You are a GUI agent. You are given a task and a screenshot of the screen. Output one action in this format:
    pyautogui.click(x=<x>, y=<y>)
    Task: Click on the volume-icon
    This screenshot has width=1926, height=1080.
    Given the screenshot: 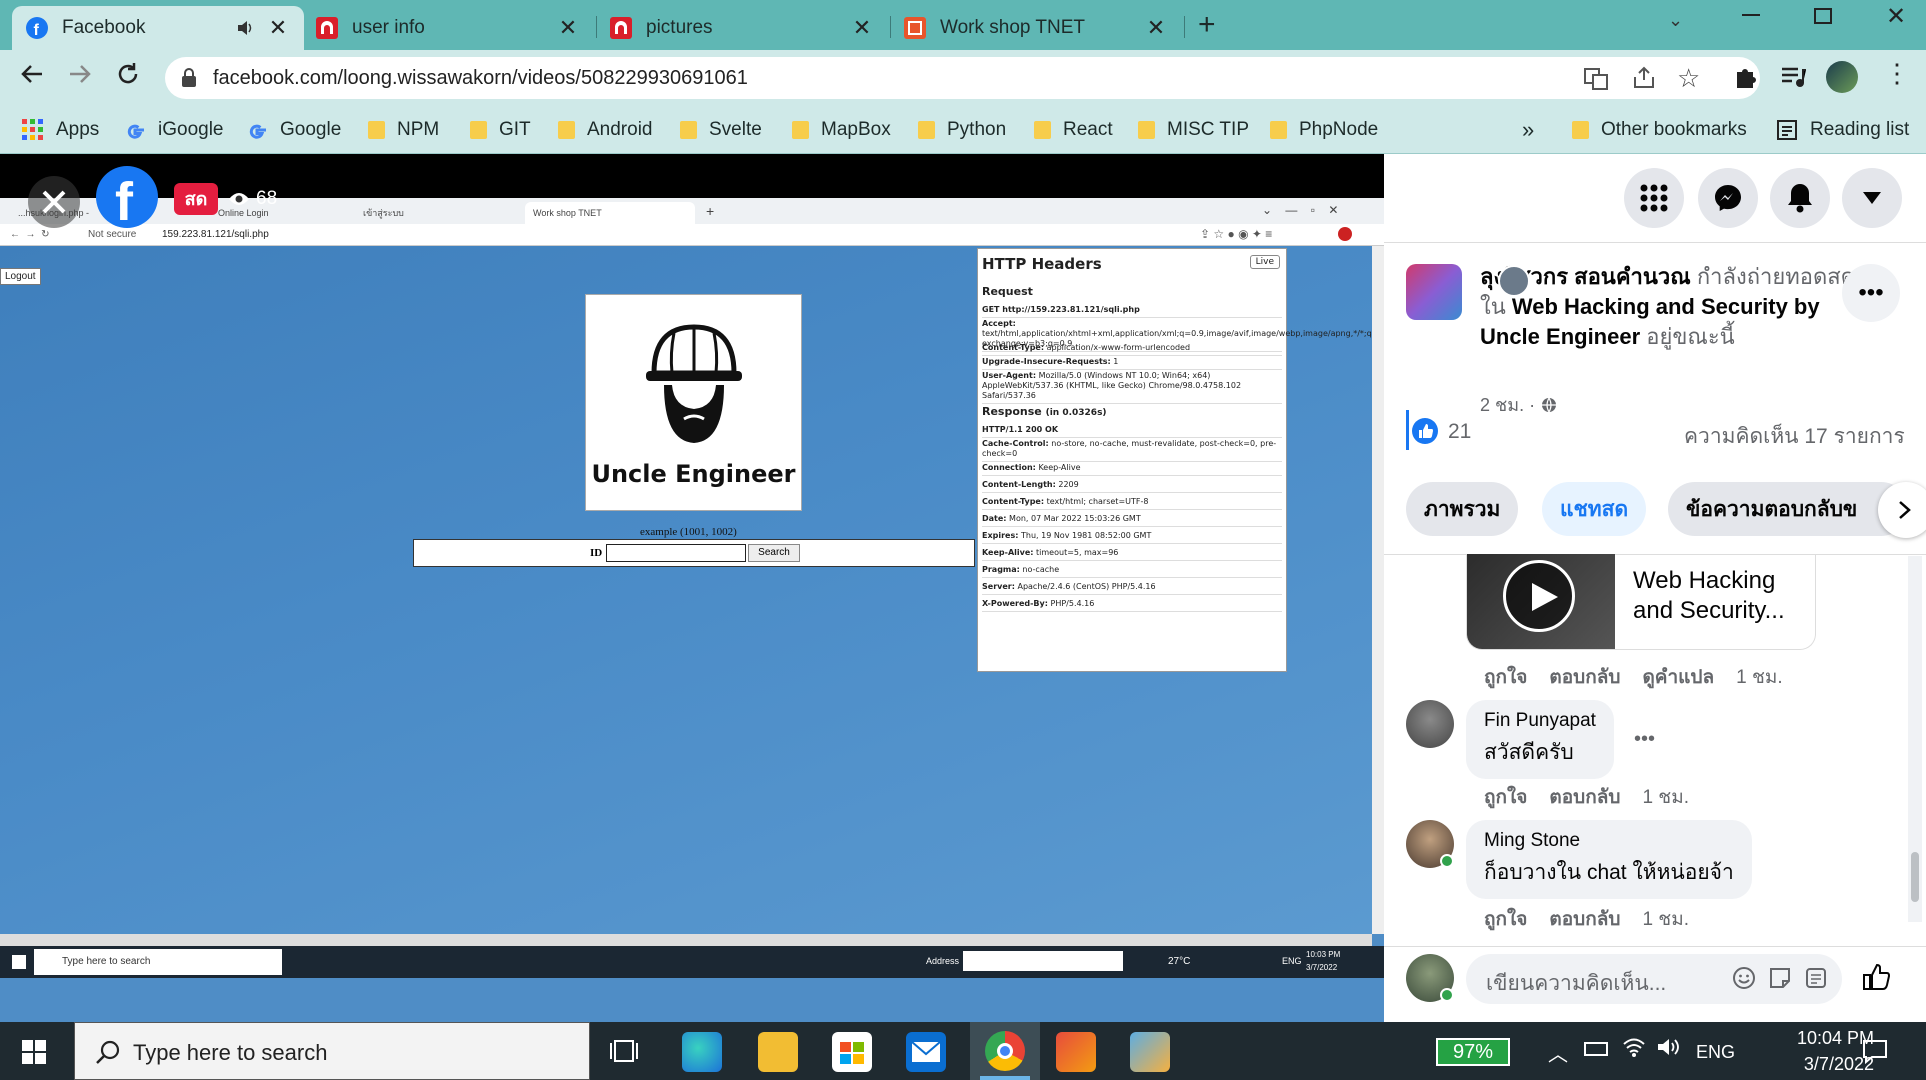 What is the action you would take?
    pyautogui.click(x=1668, y=1047)
    